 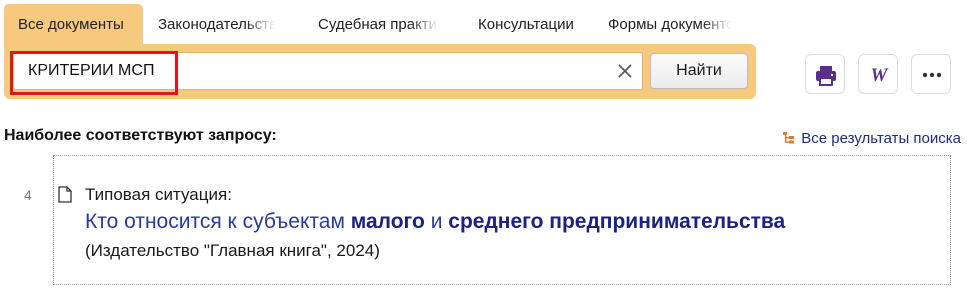 I want to click on export-word-button: W, so click(x=878, y=74).